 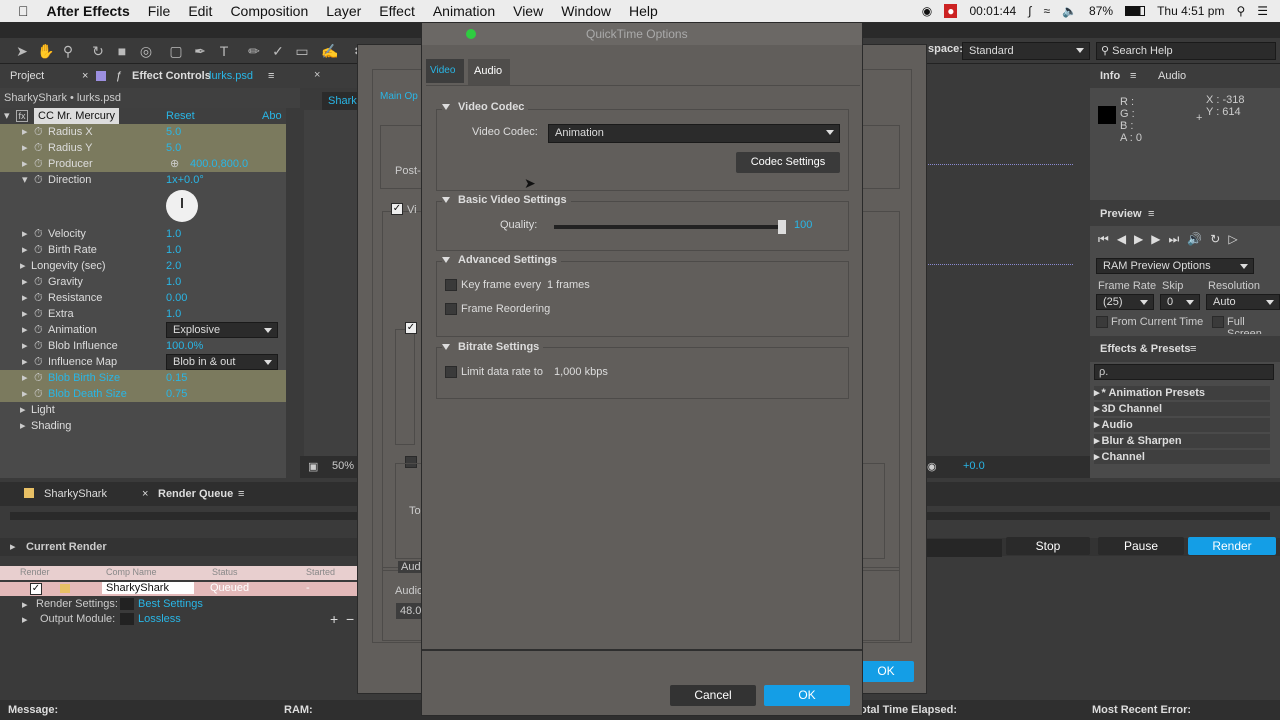 I want to click on menu-view: View, so click(x=528, y=11).